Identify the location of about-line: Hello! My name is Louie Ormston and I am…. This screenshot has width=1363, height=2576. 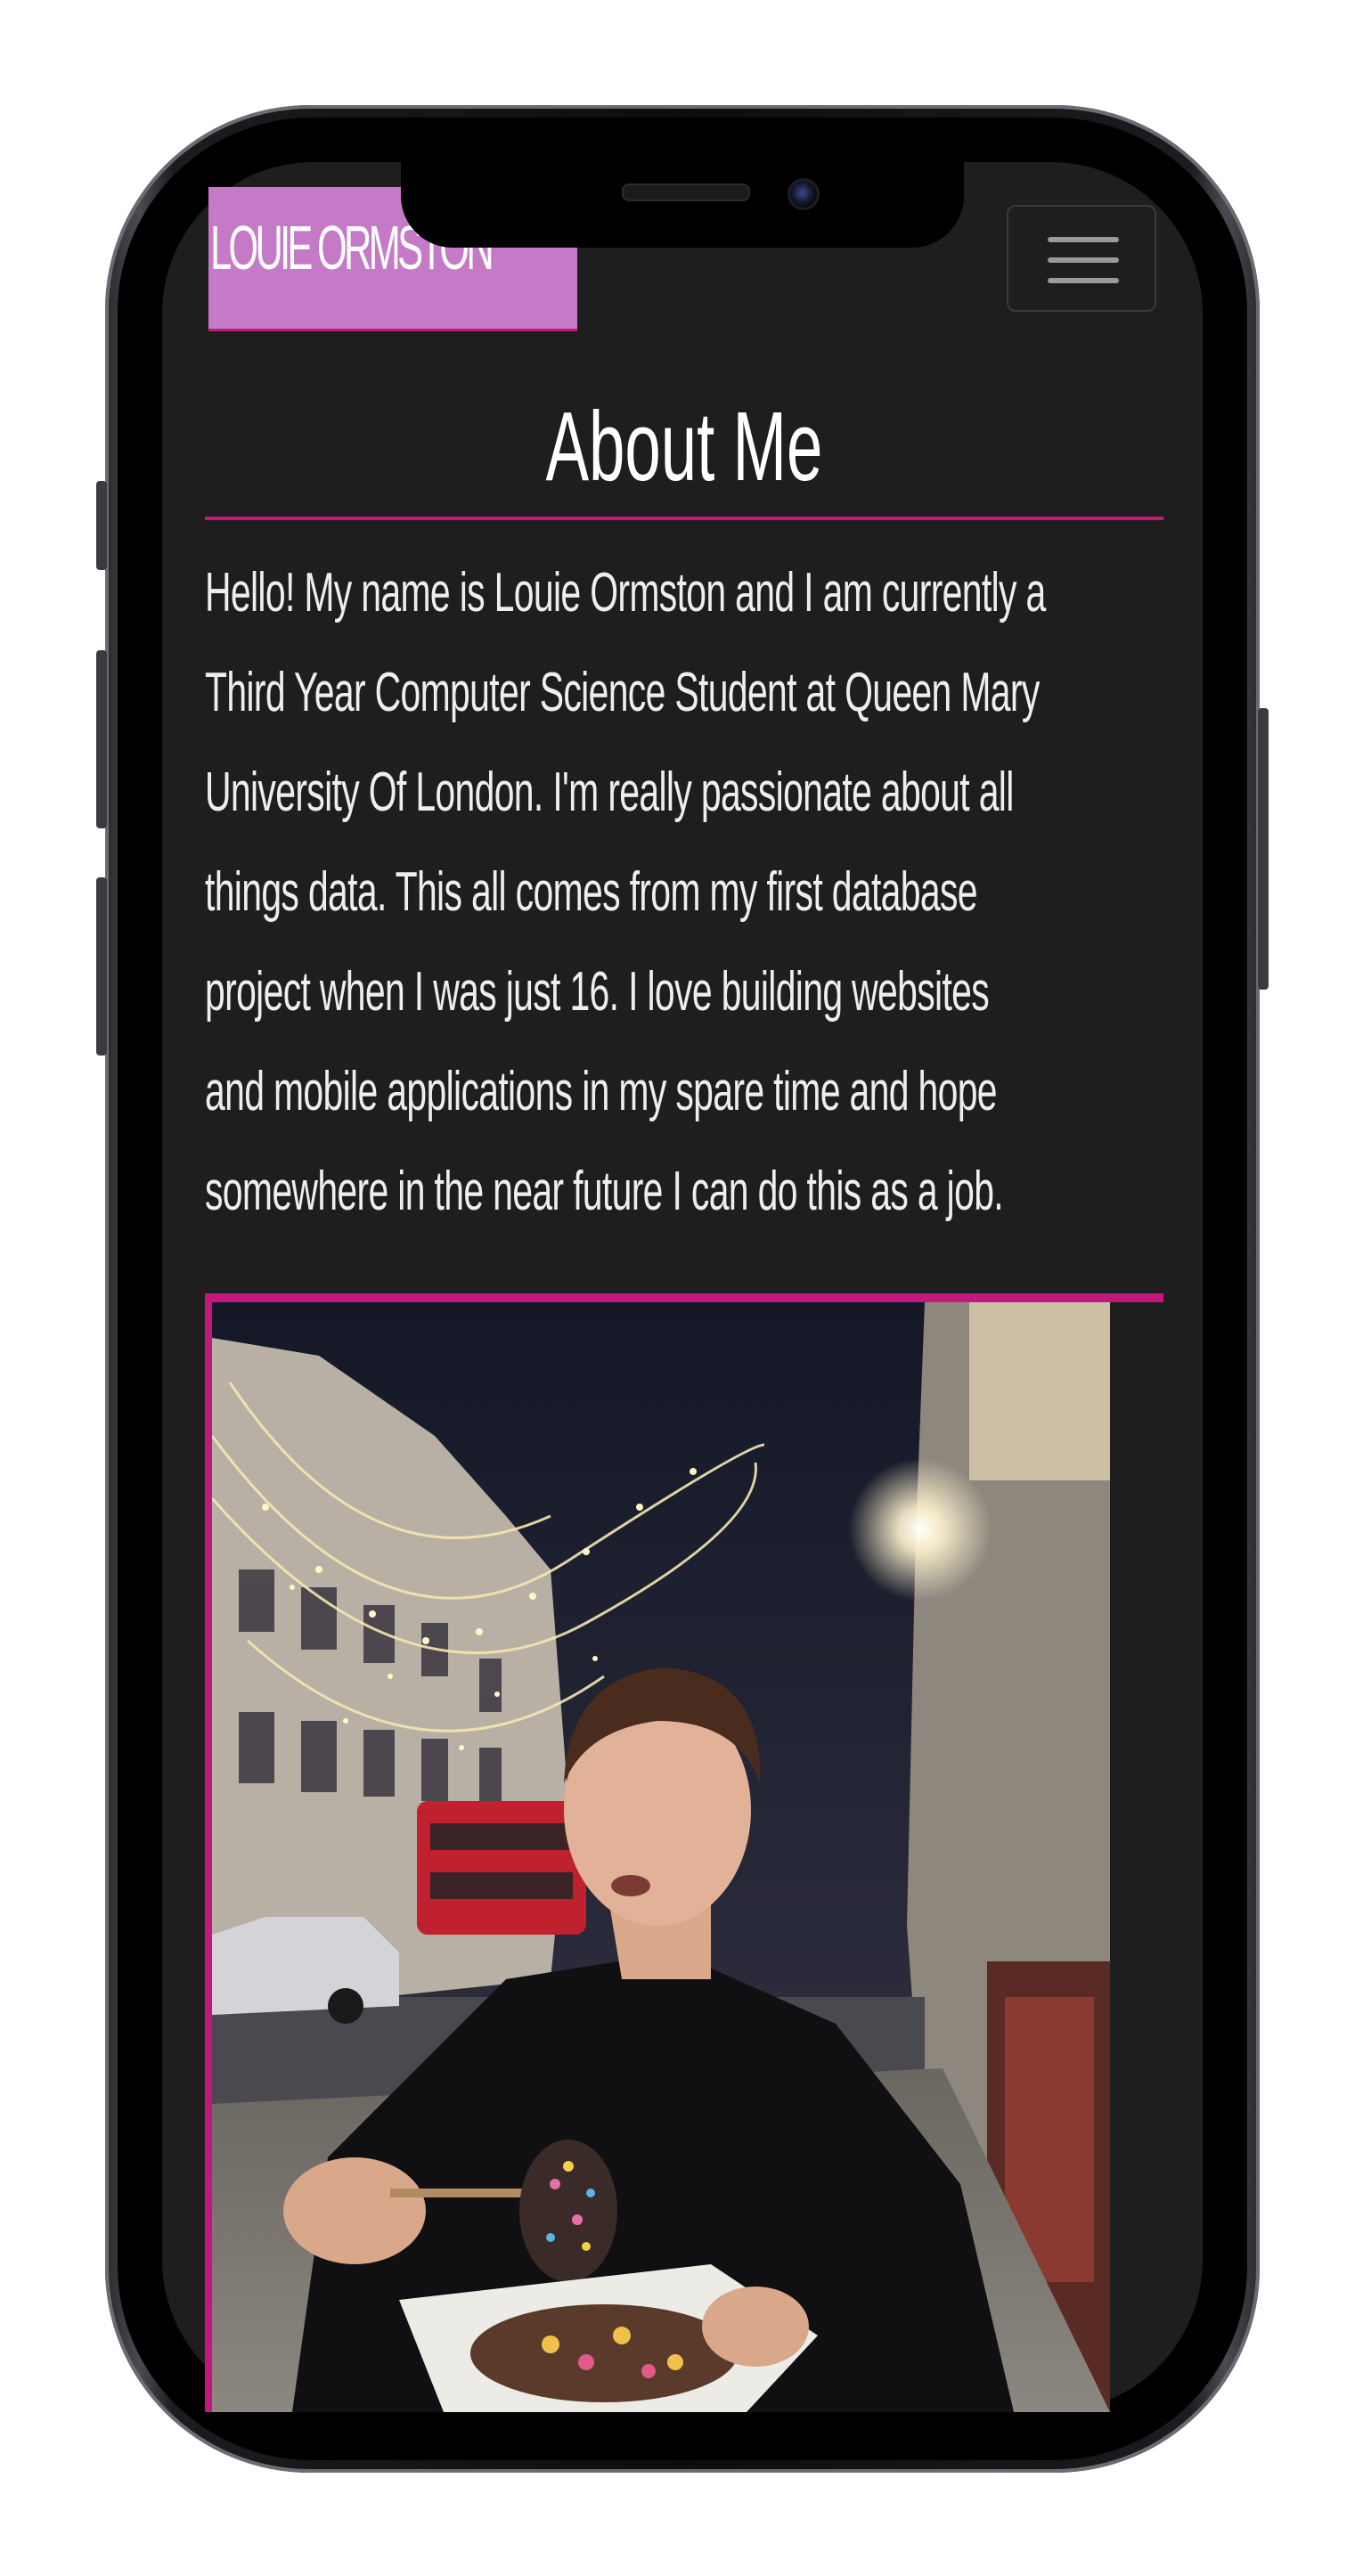
(625, 593).